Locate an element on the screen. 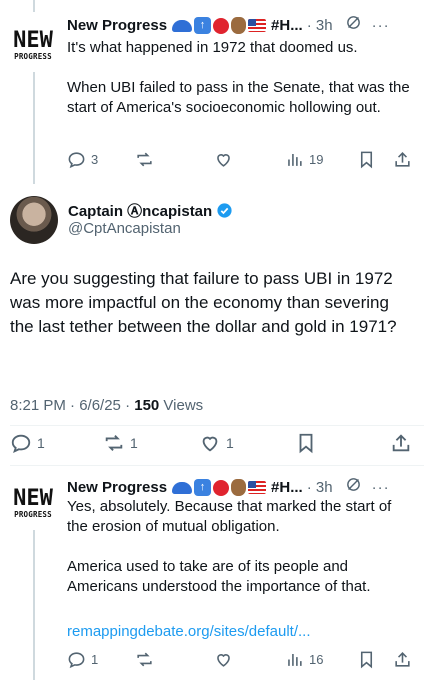  main-timestamp: 8:21 PM · 6/6/25 · is located at coordinates (72, 405).